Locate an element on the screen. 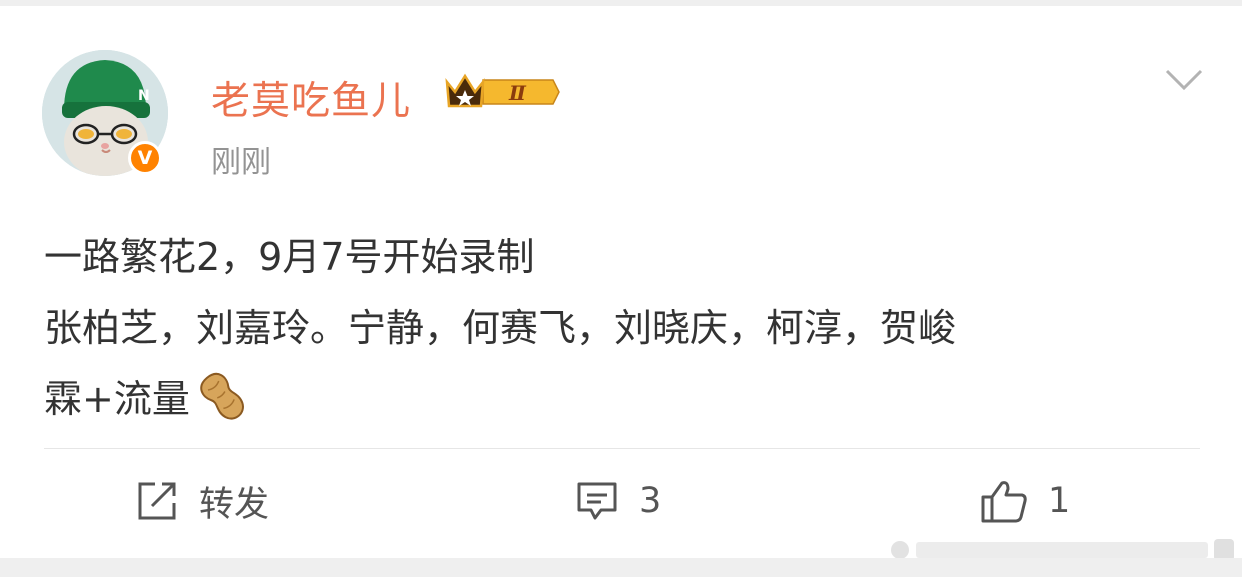  comment-bubble-icon is located at coordinates (597, 501).